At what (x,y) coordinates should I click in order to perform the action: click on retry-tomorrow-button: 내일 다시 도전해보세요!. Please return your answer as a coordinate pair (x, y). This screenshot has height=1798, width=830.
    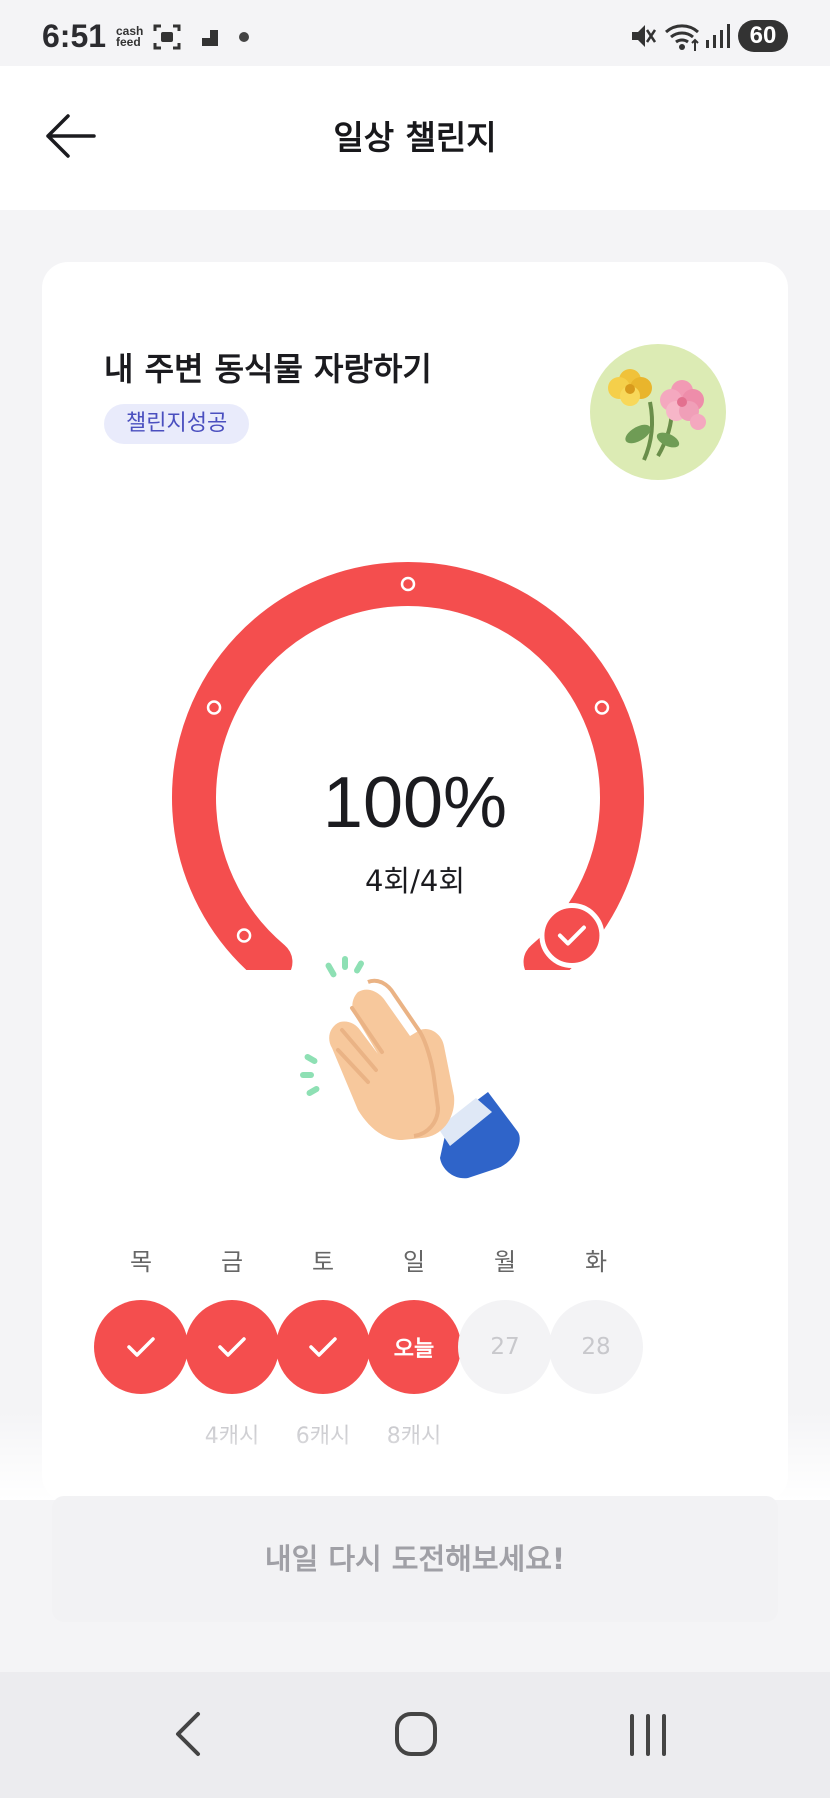
    Looking at the image, I should click on (415, 1559).